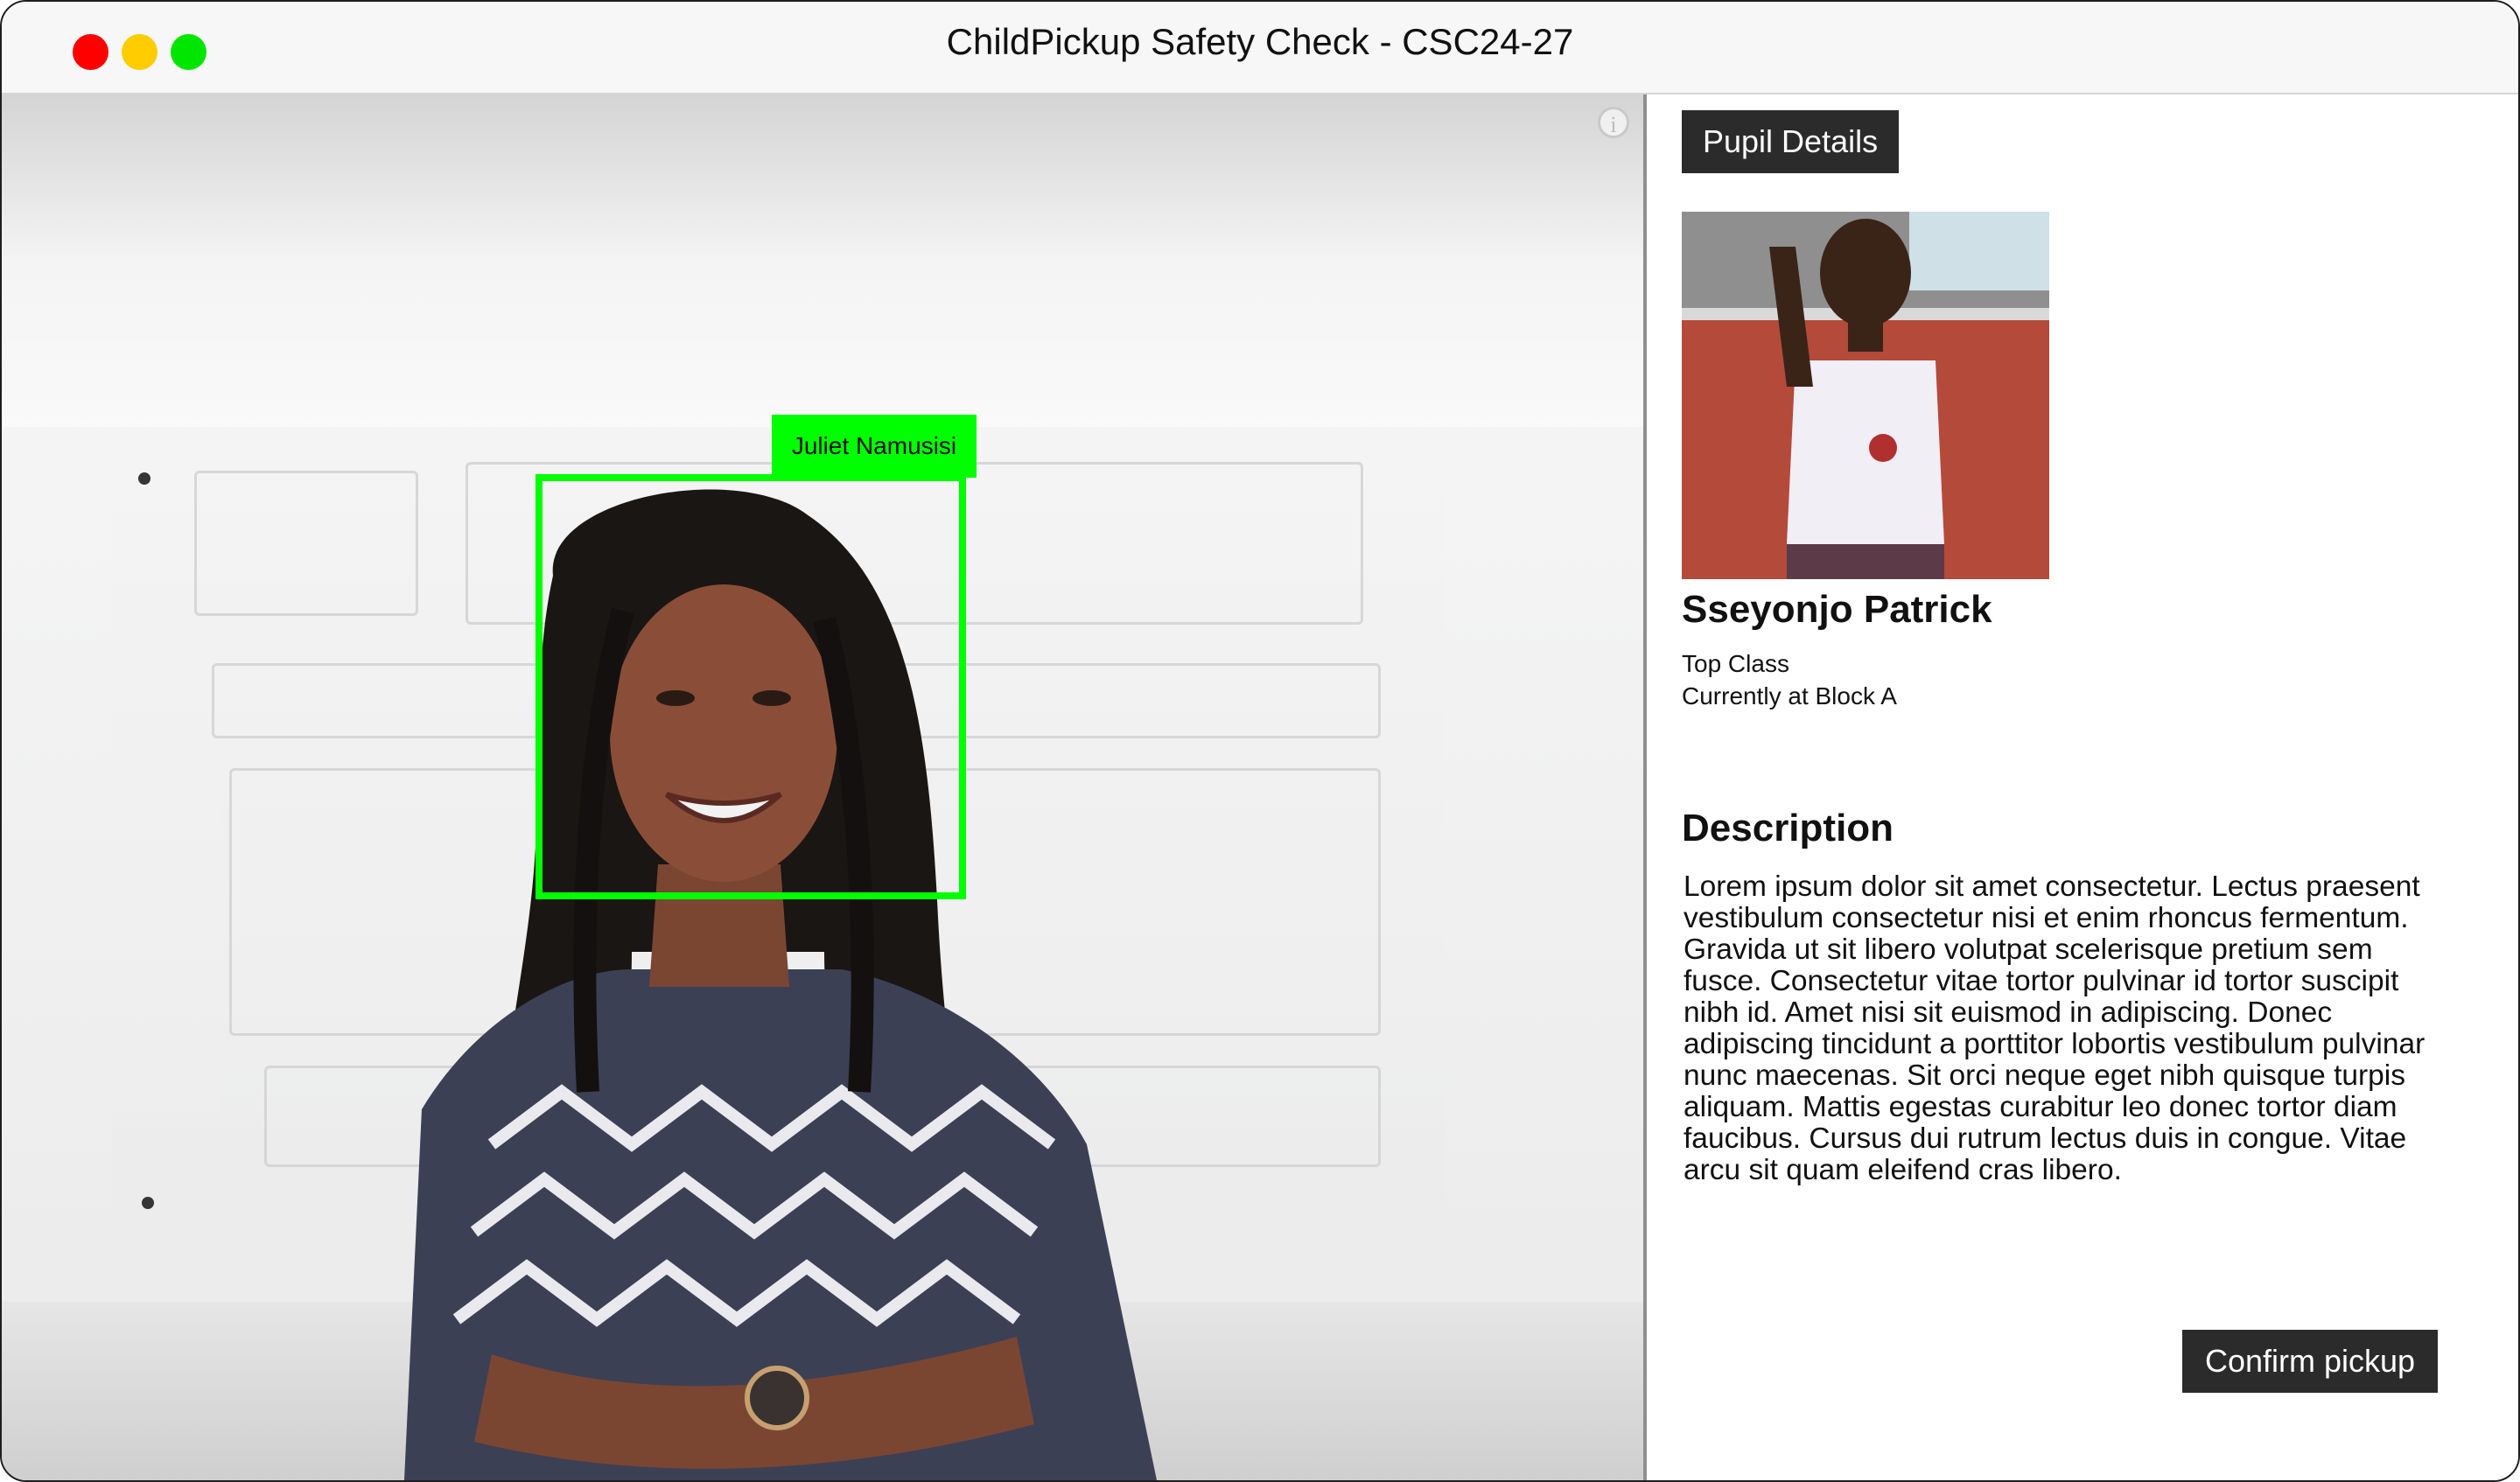 This screenshot has height=1482, width=2520. What do you see at coordinates (1260, 41) in the screenshot?
I see `window-title: ChildPickup Safety Check - CSC24-27` at bounding box center [1260, 41].